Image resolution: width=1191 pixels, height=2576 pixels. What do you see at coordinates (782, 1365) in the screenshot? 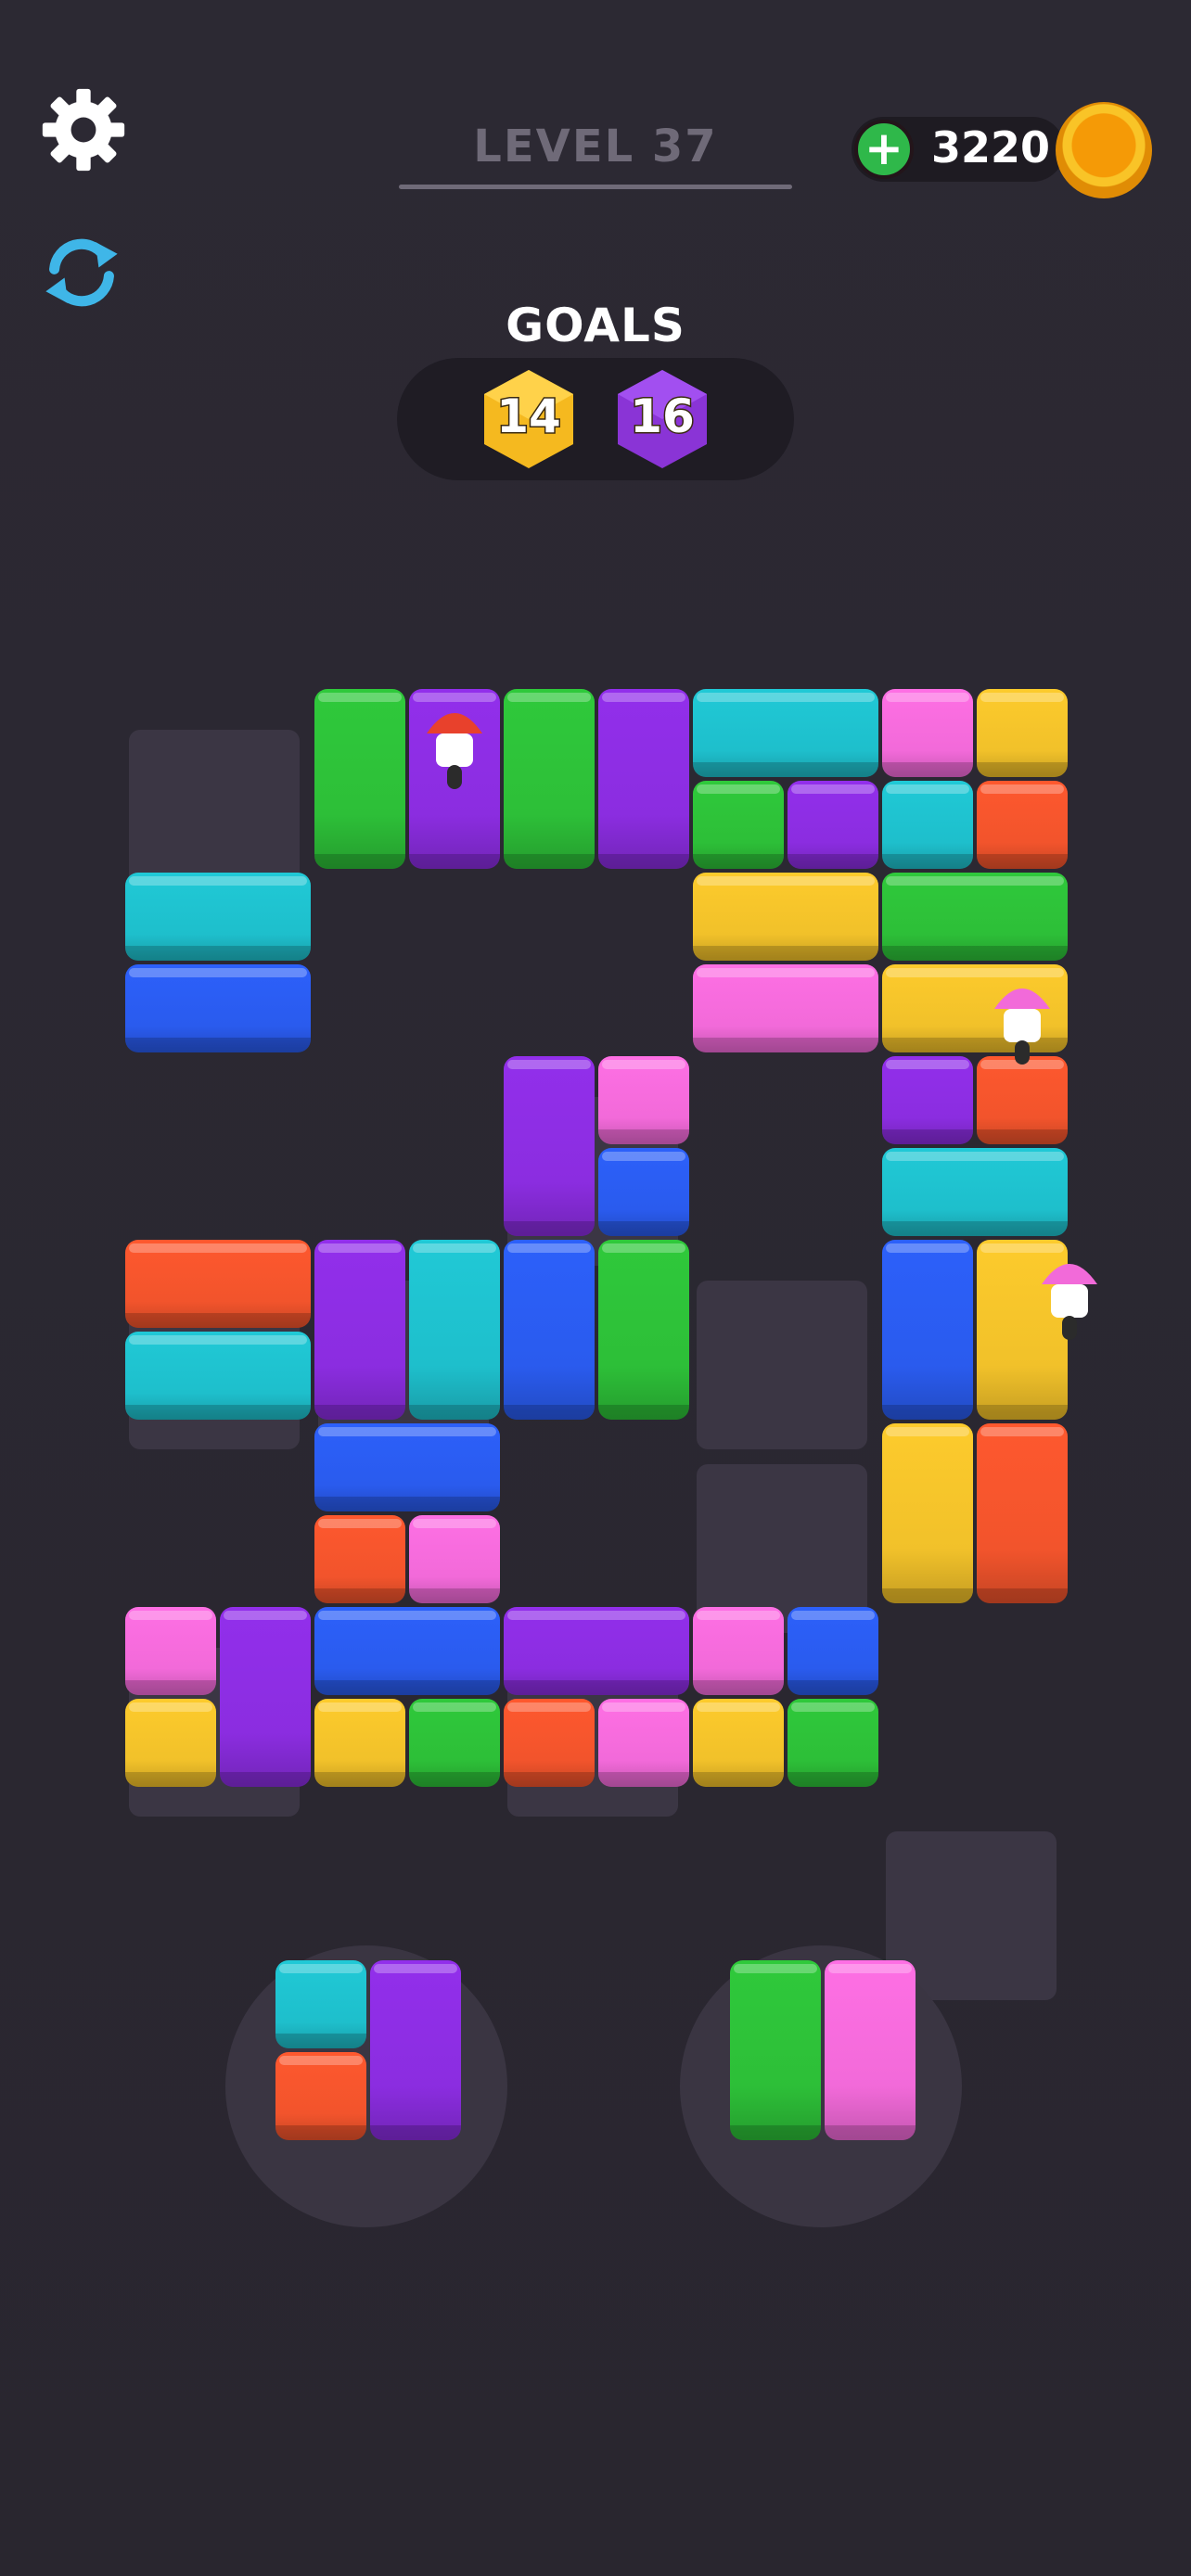
I see `empty-slot` at bounding box center [782, 1365].